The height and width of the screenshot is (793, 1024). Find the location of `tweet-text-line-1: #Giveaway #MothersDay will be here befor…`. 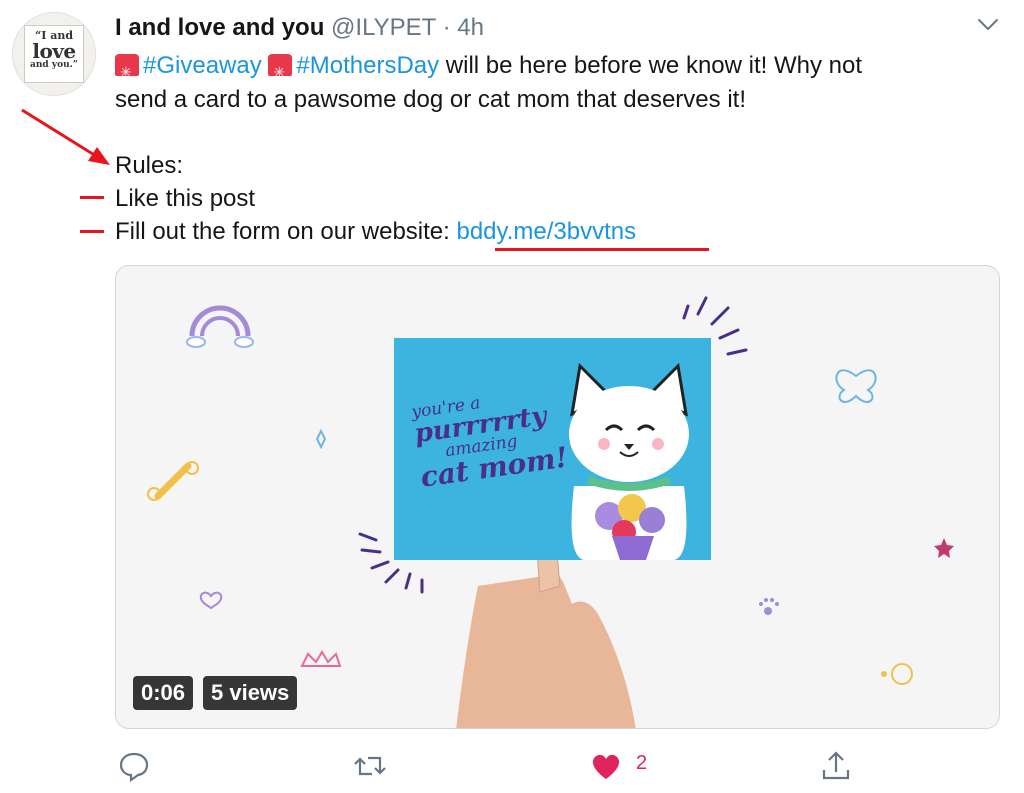

tweet-text-line-1: #Giveaway #MothersDay will be here befor… is located at coordinates (488, 69).